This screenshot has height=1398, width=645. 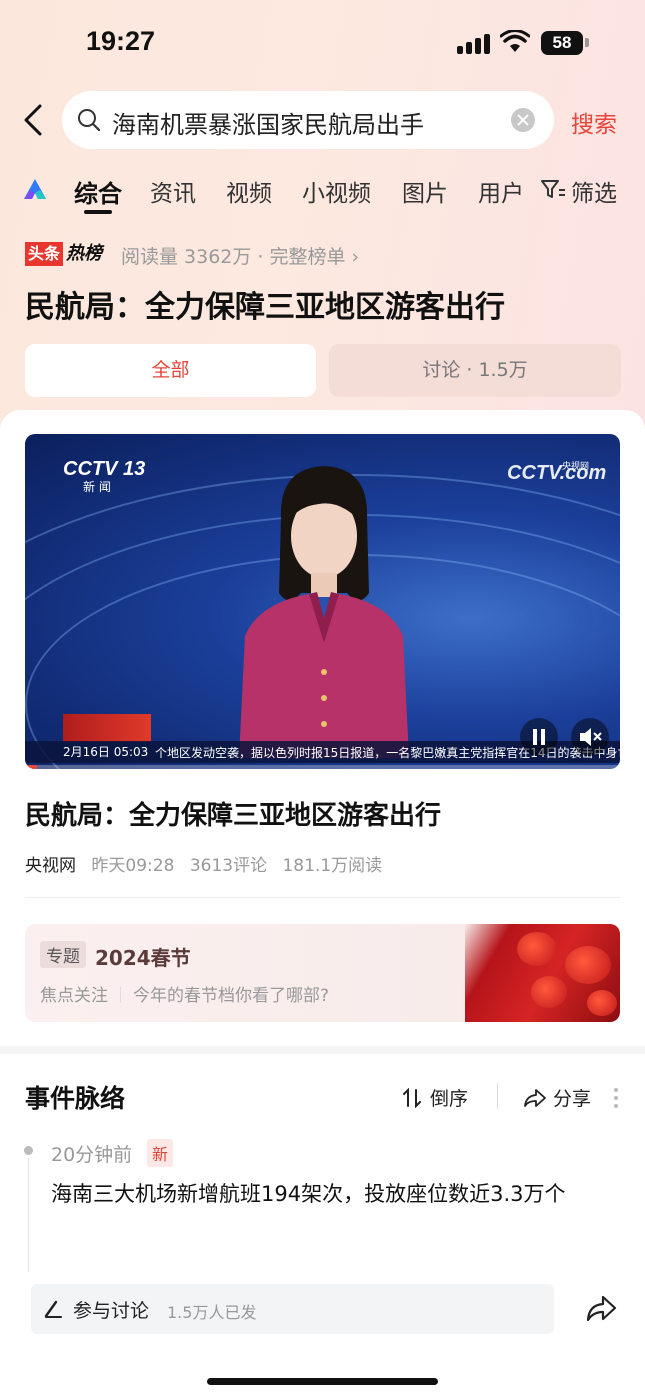 What do you see at coordinates (449, 1099) in the screenshot?
I see `sort-label: 倒序` at bounding box center [449, 1099].